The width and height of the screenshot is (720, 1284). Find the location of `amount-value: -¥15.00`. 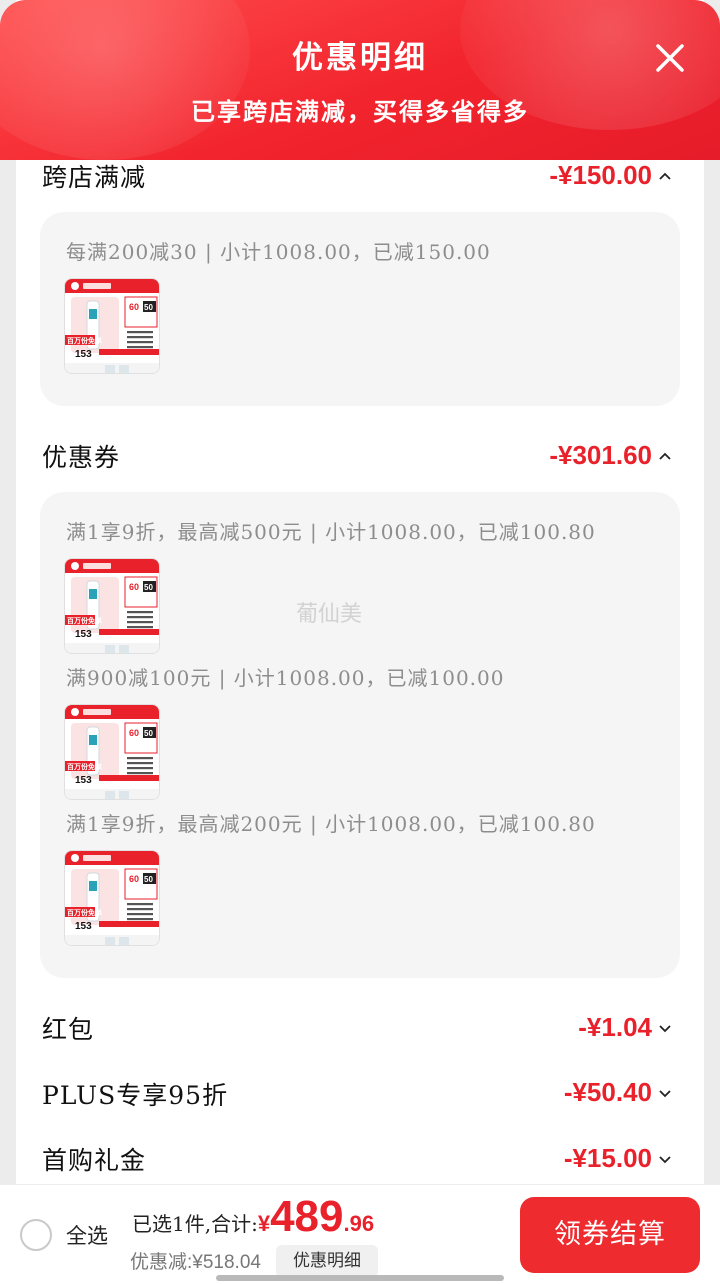

amount-value: -¥15.00 is located at coordinates (607, 1158).